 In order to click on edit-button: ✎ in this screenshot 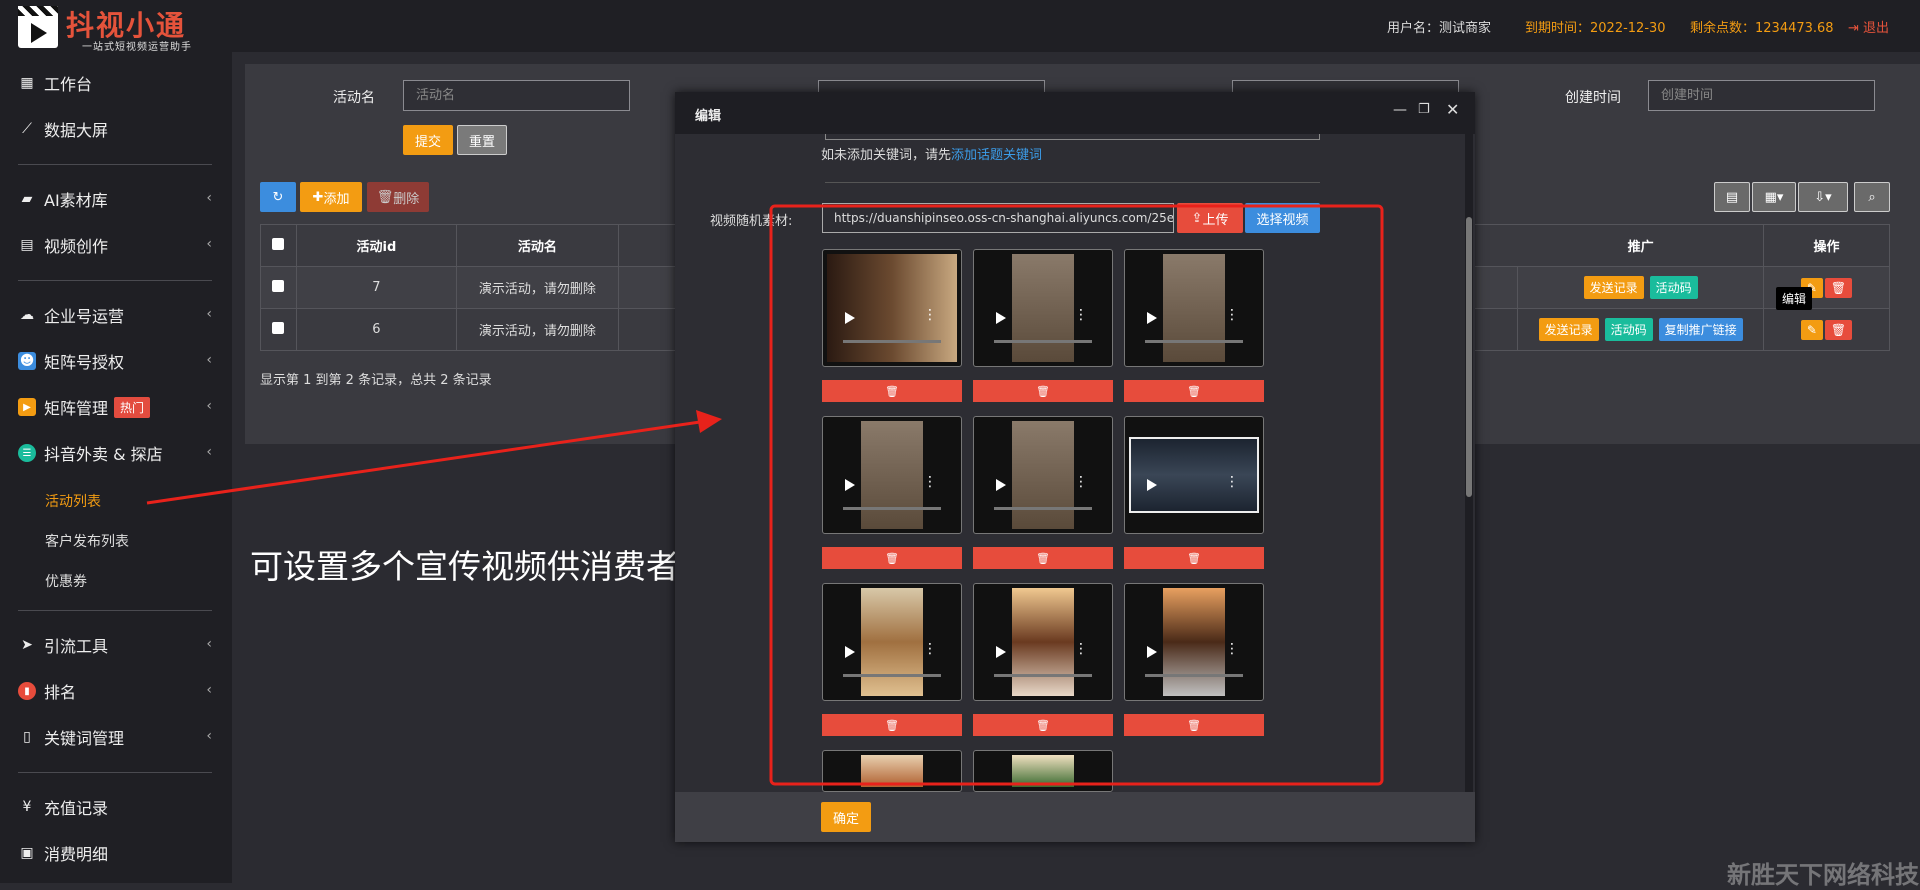, I will do `click(1811, 329)`.